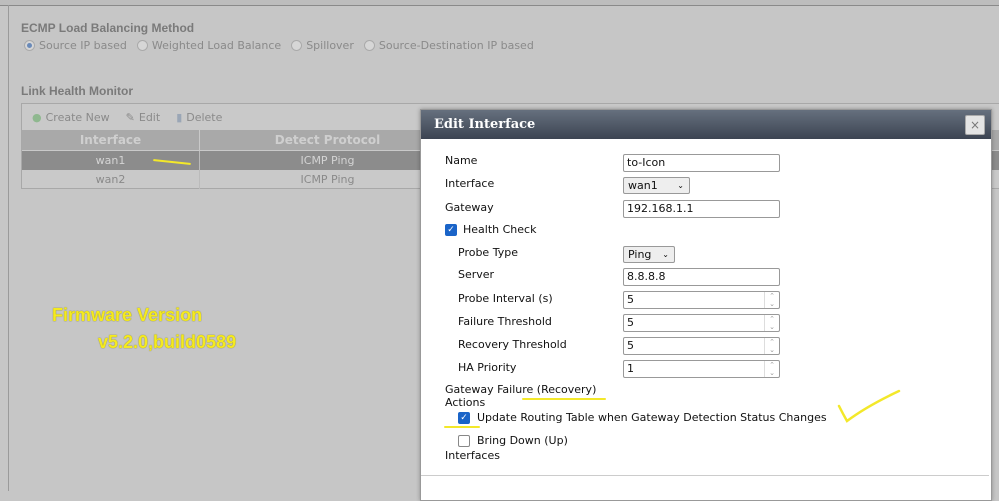 This screenshot has height=501, width=999. What do you see at coordinates (29, 45) in the screenshot?
I see `radio-source-ip` at bounding box center [29, 45].